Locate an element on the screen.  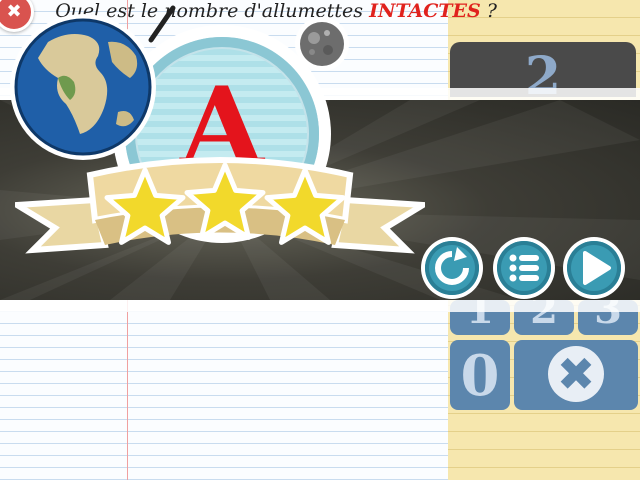
question-highlight: INTACTES is located at coordinates (425, 11).